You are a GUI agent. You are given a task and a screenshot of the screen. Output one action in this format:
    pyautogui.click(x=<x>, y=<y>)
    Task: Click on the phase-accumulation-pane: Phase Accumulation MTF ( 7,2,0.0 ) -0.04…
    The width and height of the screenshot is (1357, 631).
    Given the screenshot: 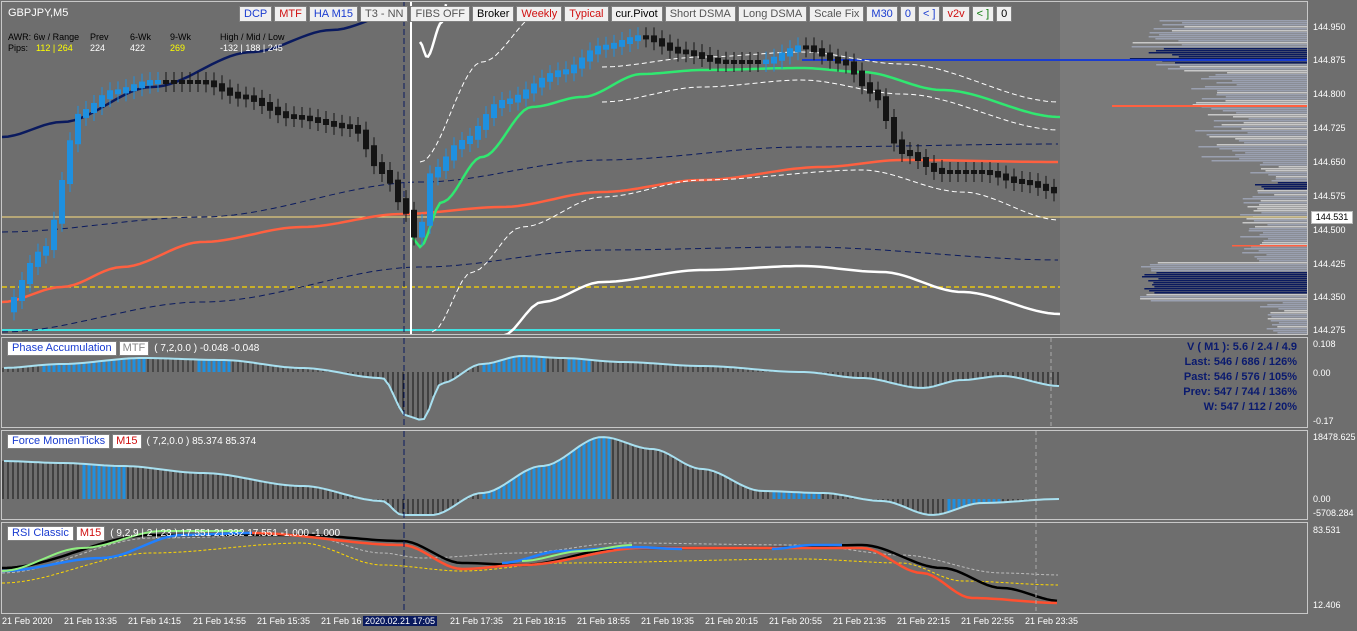 What is the action you would take?
    pyautogui.click(x=654, y=382)
    